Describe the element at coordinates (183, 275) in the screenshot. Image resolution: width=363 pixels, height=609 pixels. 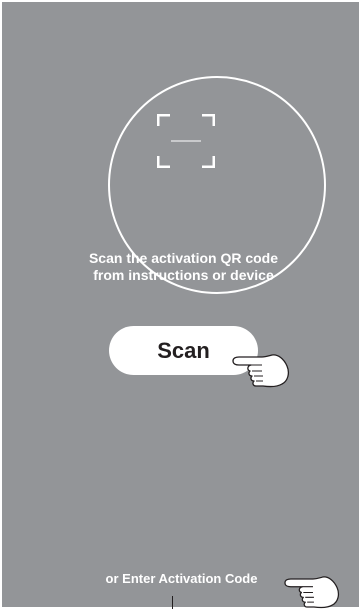
I see `instruction-line-2: from instructions or device` at that location.